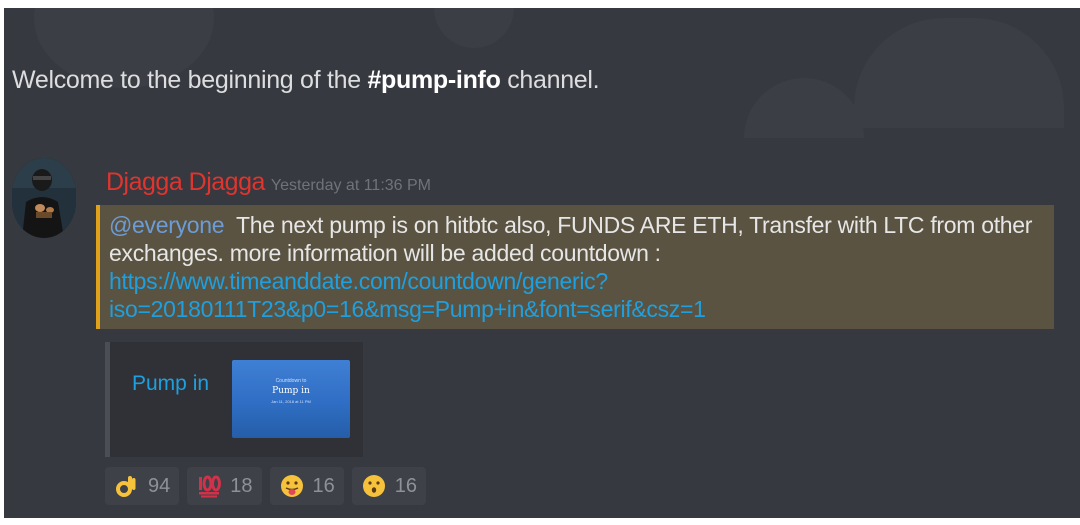  I want to click on kissing-face-icon, so click(374, 486).